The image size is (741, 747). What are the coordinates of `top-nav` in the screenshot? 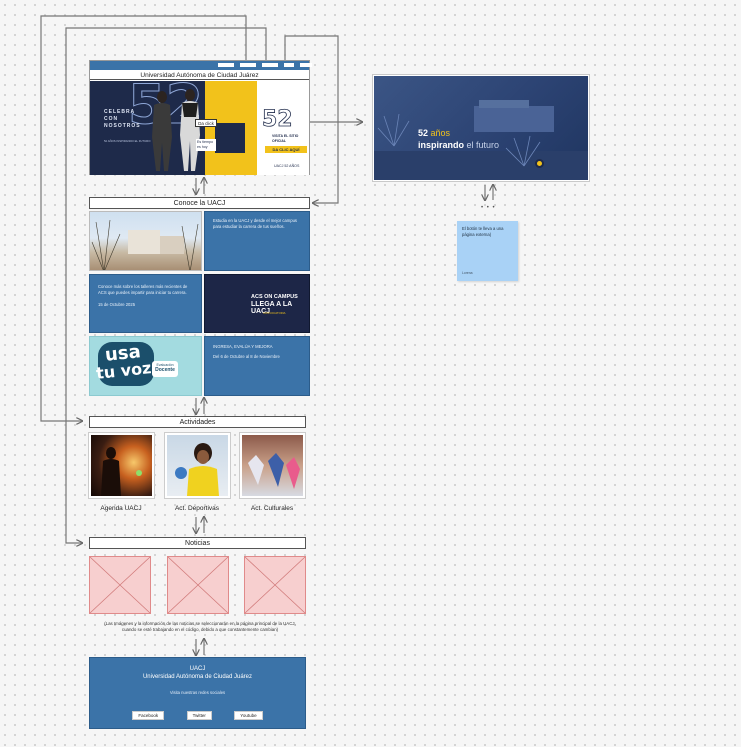 It's located at (201, 65).